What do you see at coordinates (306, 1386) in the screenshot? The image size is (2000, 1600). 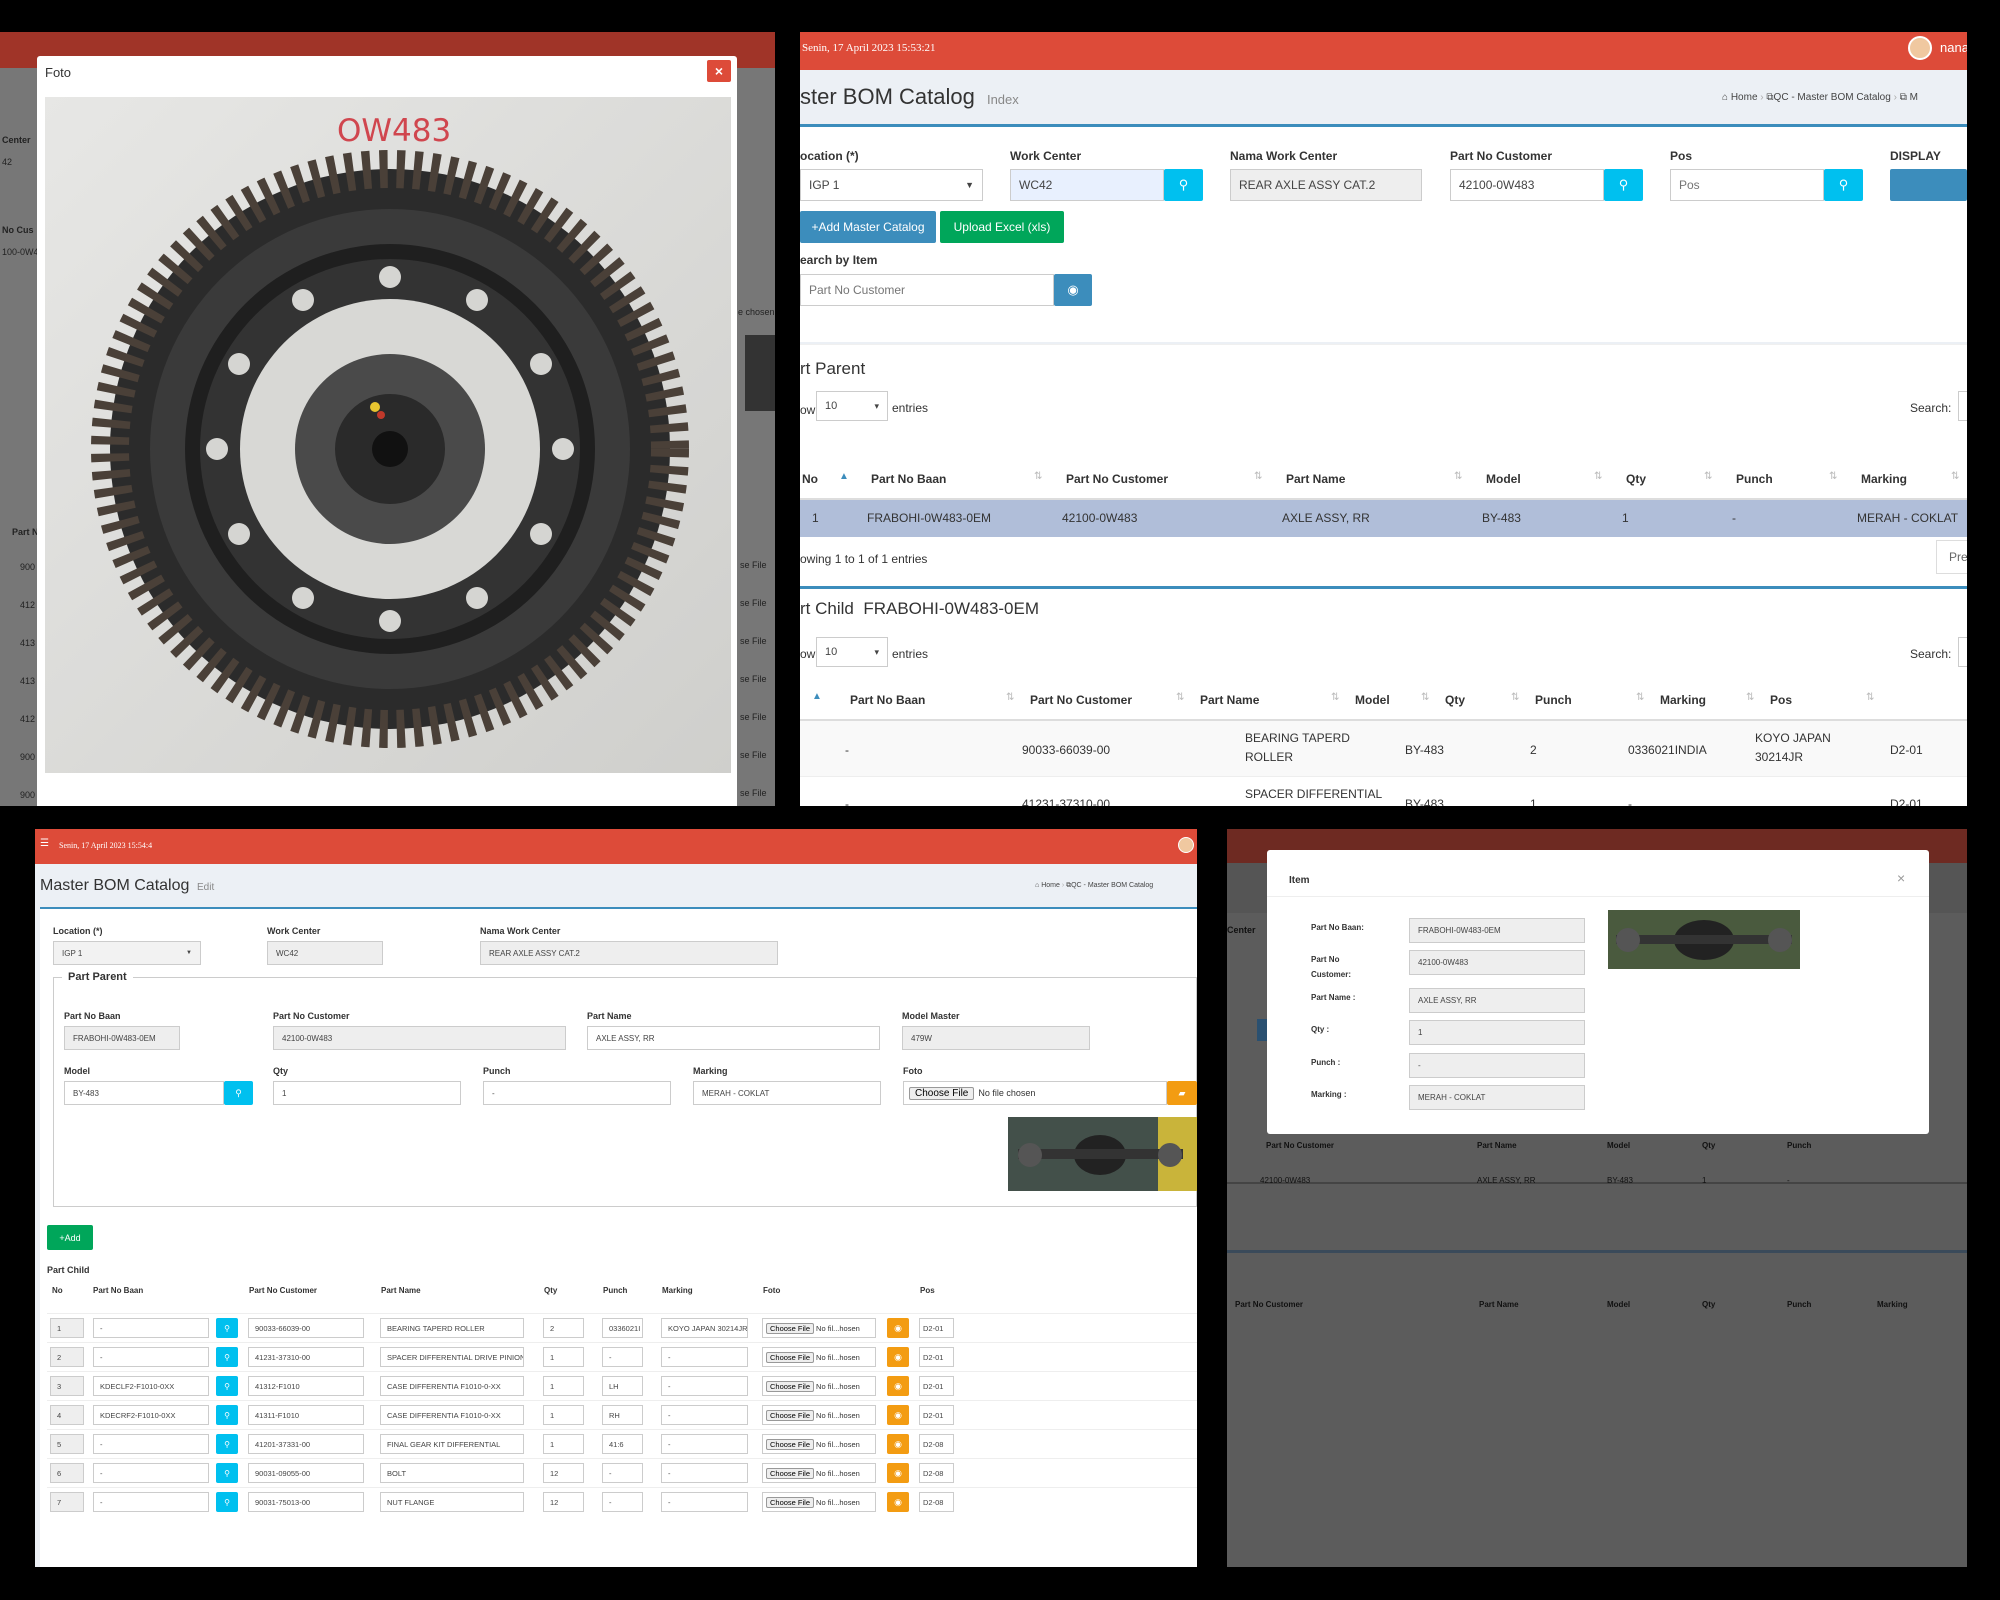 I see `part-no-customer-input: 41312-F1010` at bounding box center [306, 1386].